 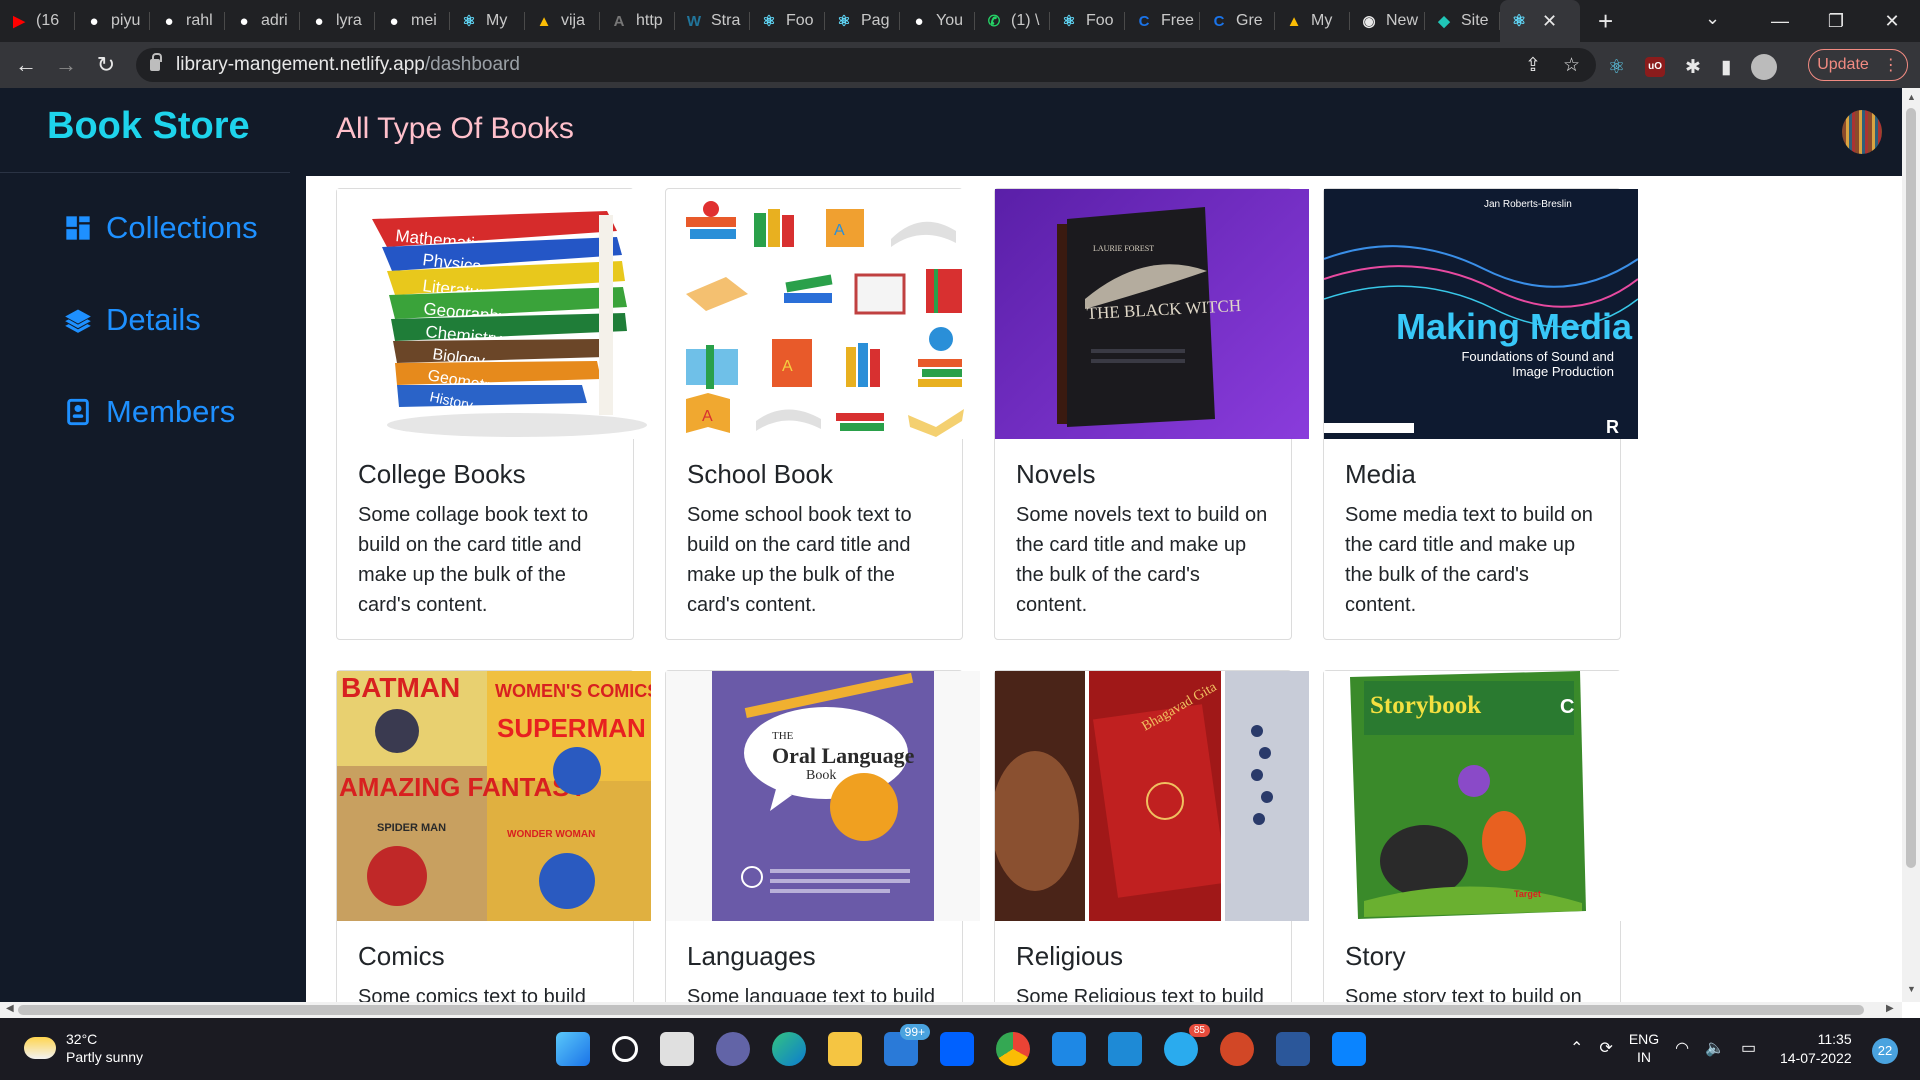 I want to click on card-text: Some comics text to build, so click(x=472, y=994).